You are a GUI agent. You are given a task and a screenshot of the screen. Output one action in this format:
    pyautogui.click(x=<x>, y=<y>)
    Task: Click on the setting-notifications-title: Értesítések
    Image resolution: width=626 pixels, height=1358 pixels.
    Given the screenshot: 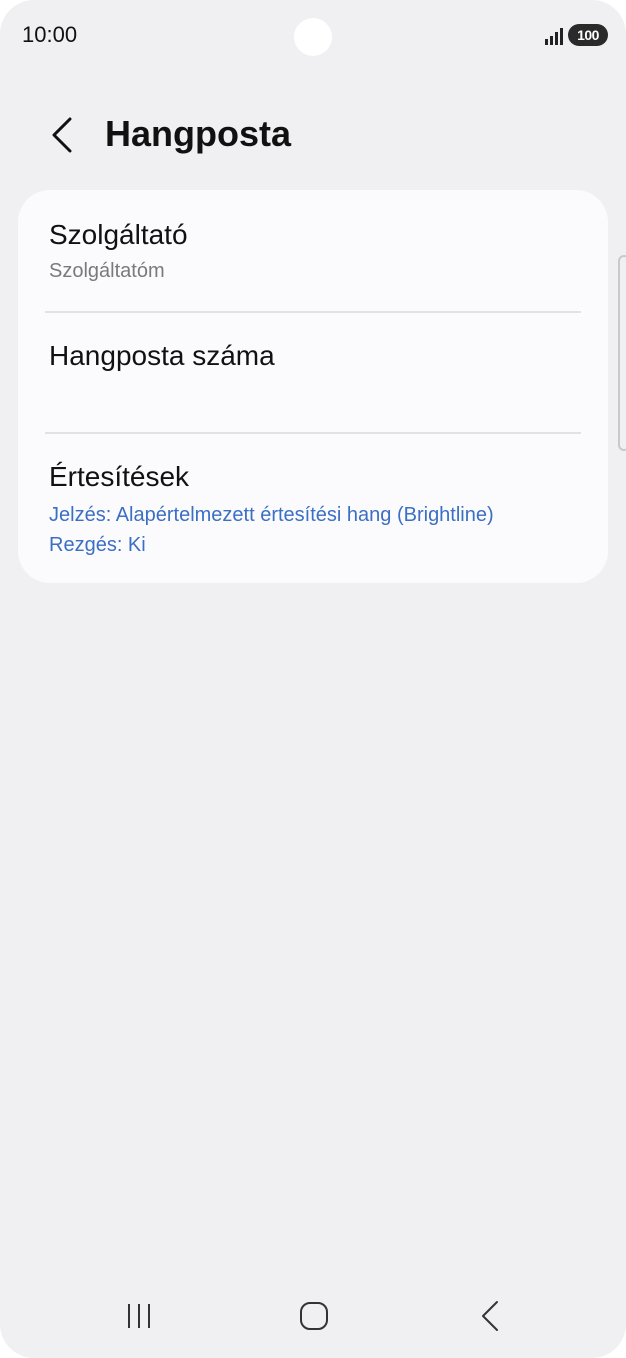 What is the action you would take?
    pyautogui.click(x=119, y=476)
    